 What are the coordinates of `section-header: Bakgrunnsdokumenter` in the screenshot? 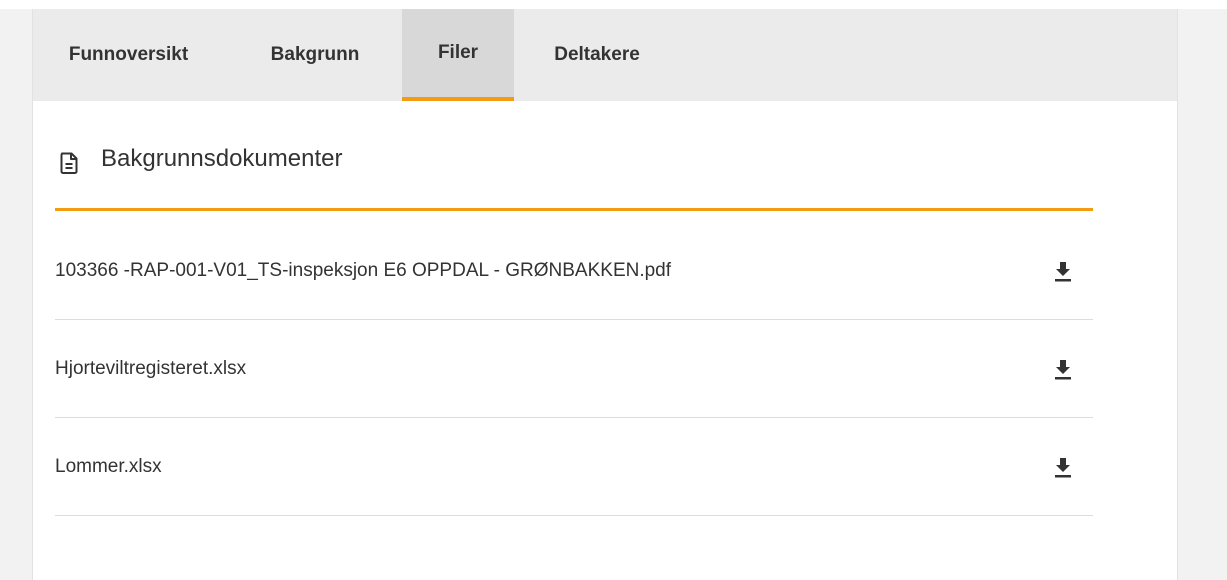 It's located at (574, 171).